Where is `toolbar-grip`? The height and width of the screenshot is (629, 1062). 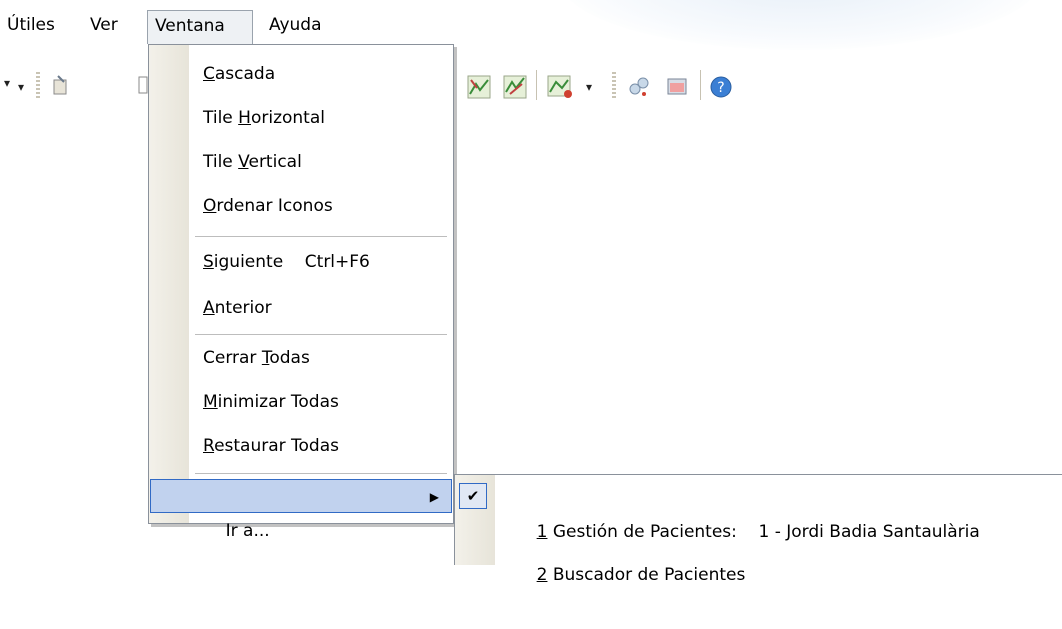 toolbar-grip is located at coordinates (38, 86).